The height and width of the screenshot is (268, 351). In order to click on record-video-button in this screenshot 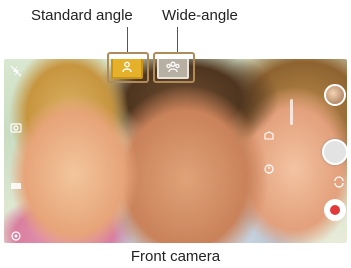, I will do `click(335, 210)`.